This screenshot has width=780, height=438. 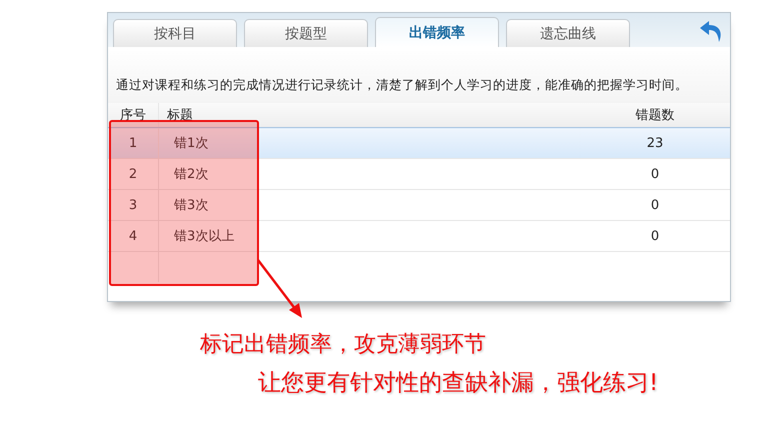 I want to click on table-cell: 错3次, so click(x=369, y=205).